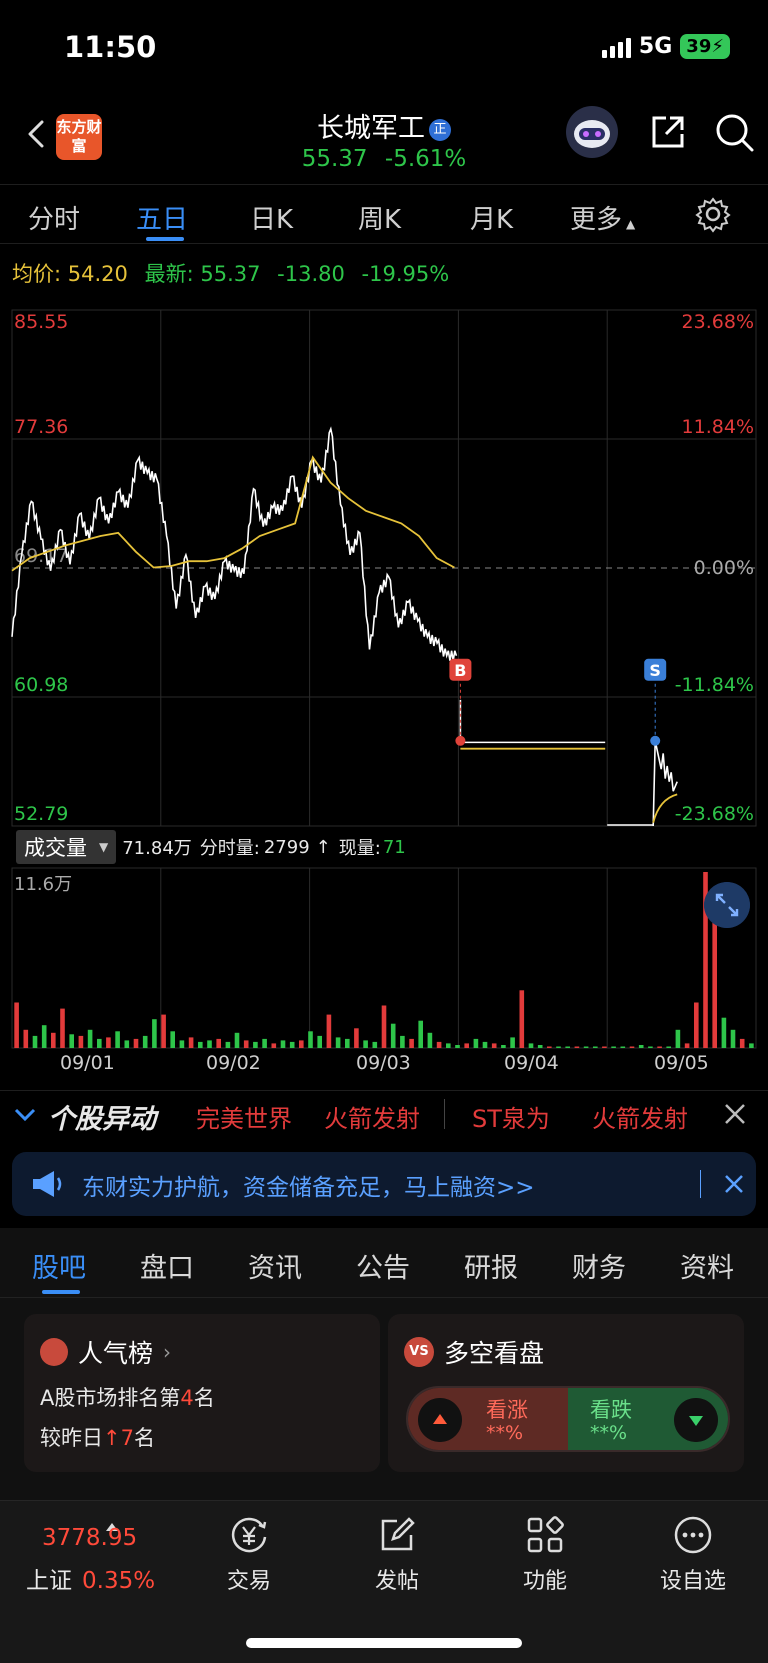  I want to click on nav-functions-label: 功能, so click(544, 1581).